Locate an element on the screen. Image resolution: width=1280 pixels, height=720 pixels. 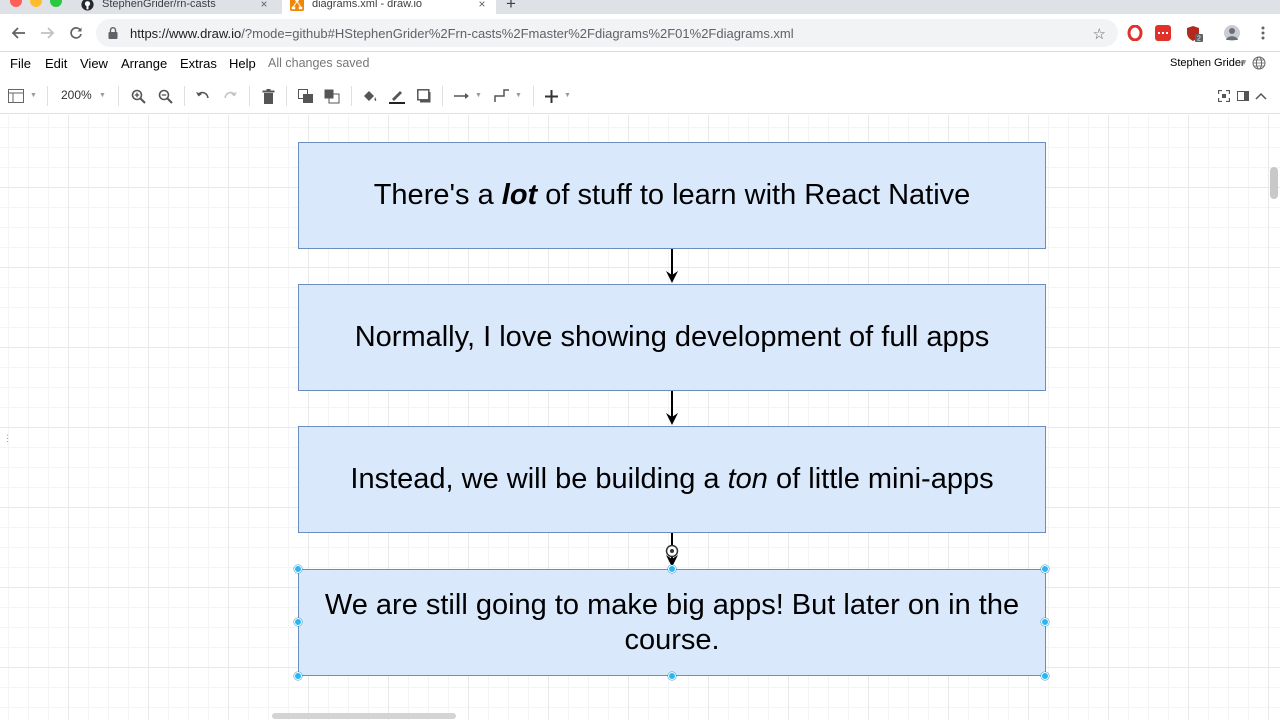
forward-arrow-icon is located at coordinates (47, 33).